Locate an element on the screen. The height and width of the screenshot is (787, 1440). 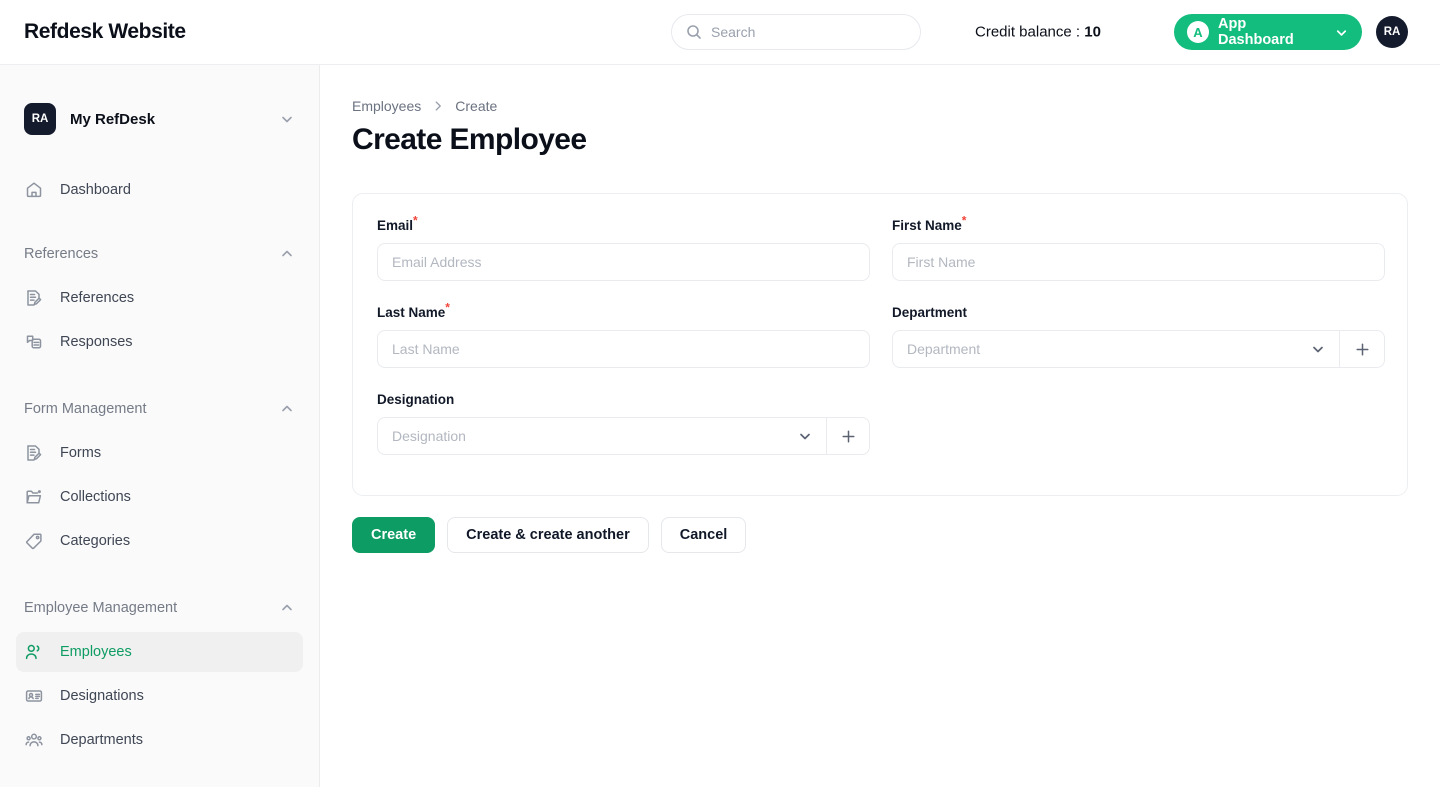
sidebar-item-label: Collections is located at coordinates (95, 497).